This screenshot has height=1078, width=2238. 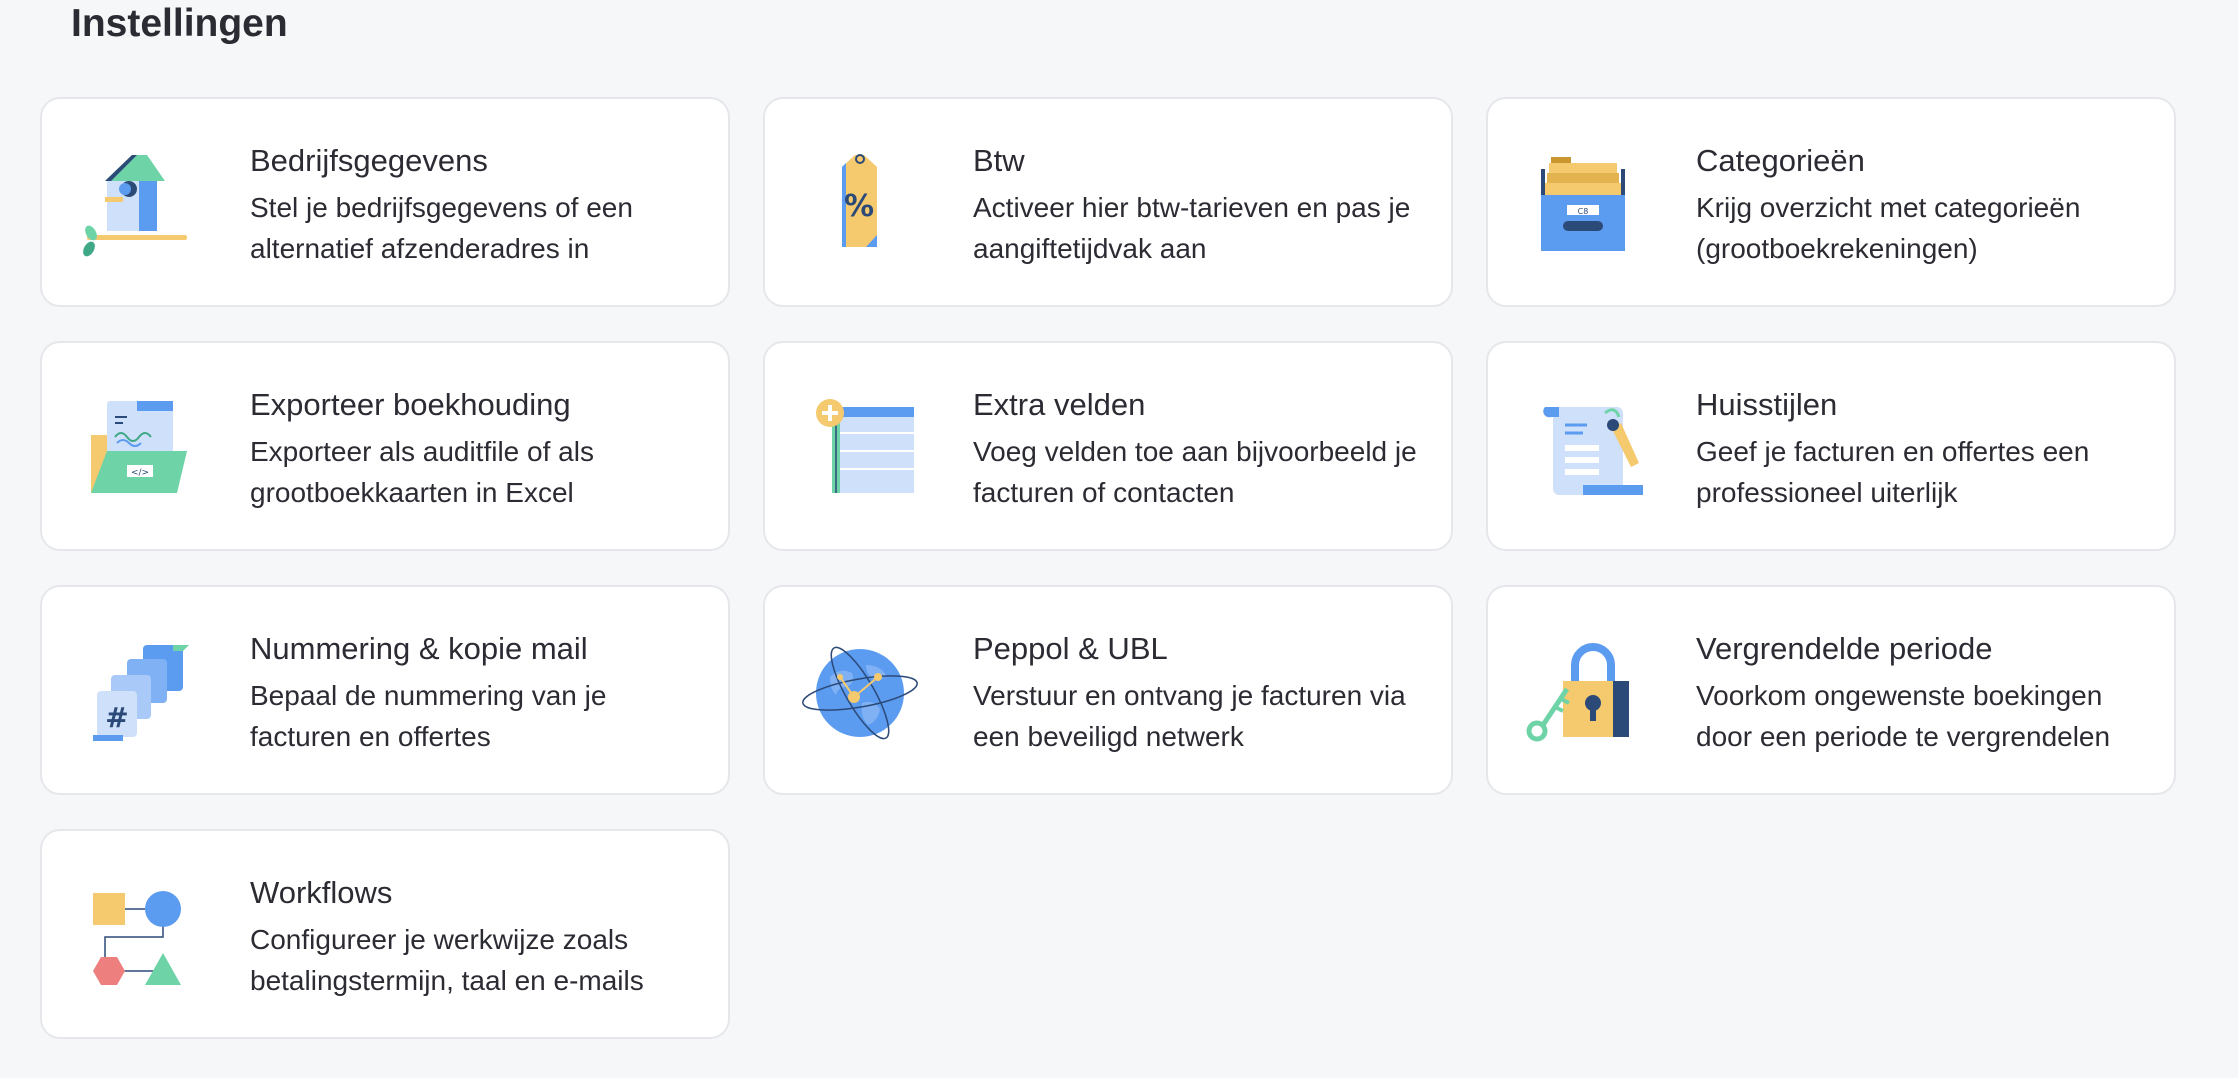 What do you see at coordinates (137, 204) in the screenshot?
I see `birdhouse-icon` at bounding box center [137, 204].